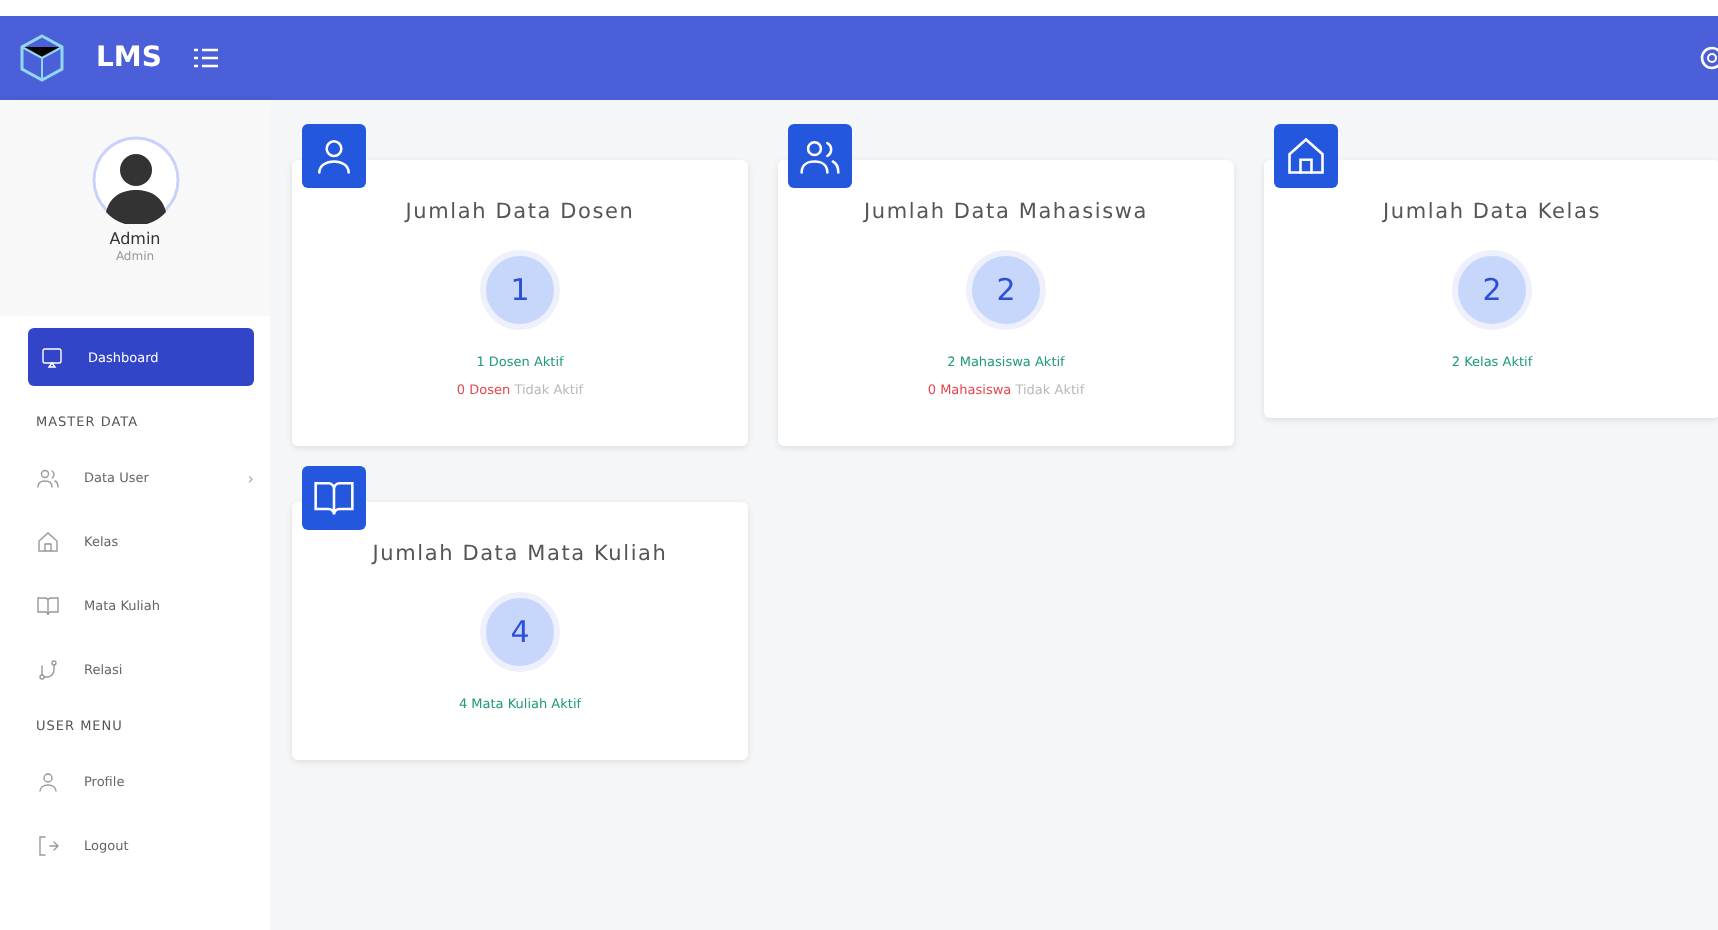 The height and width of the screenshot is (930, 1718). Describe the element at coordinates (520, 554) in the screenshot. I see `card-title: Jumlah Data Mata Kuliah` at that location.